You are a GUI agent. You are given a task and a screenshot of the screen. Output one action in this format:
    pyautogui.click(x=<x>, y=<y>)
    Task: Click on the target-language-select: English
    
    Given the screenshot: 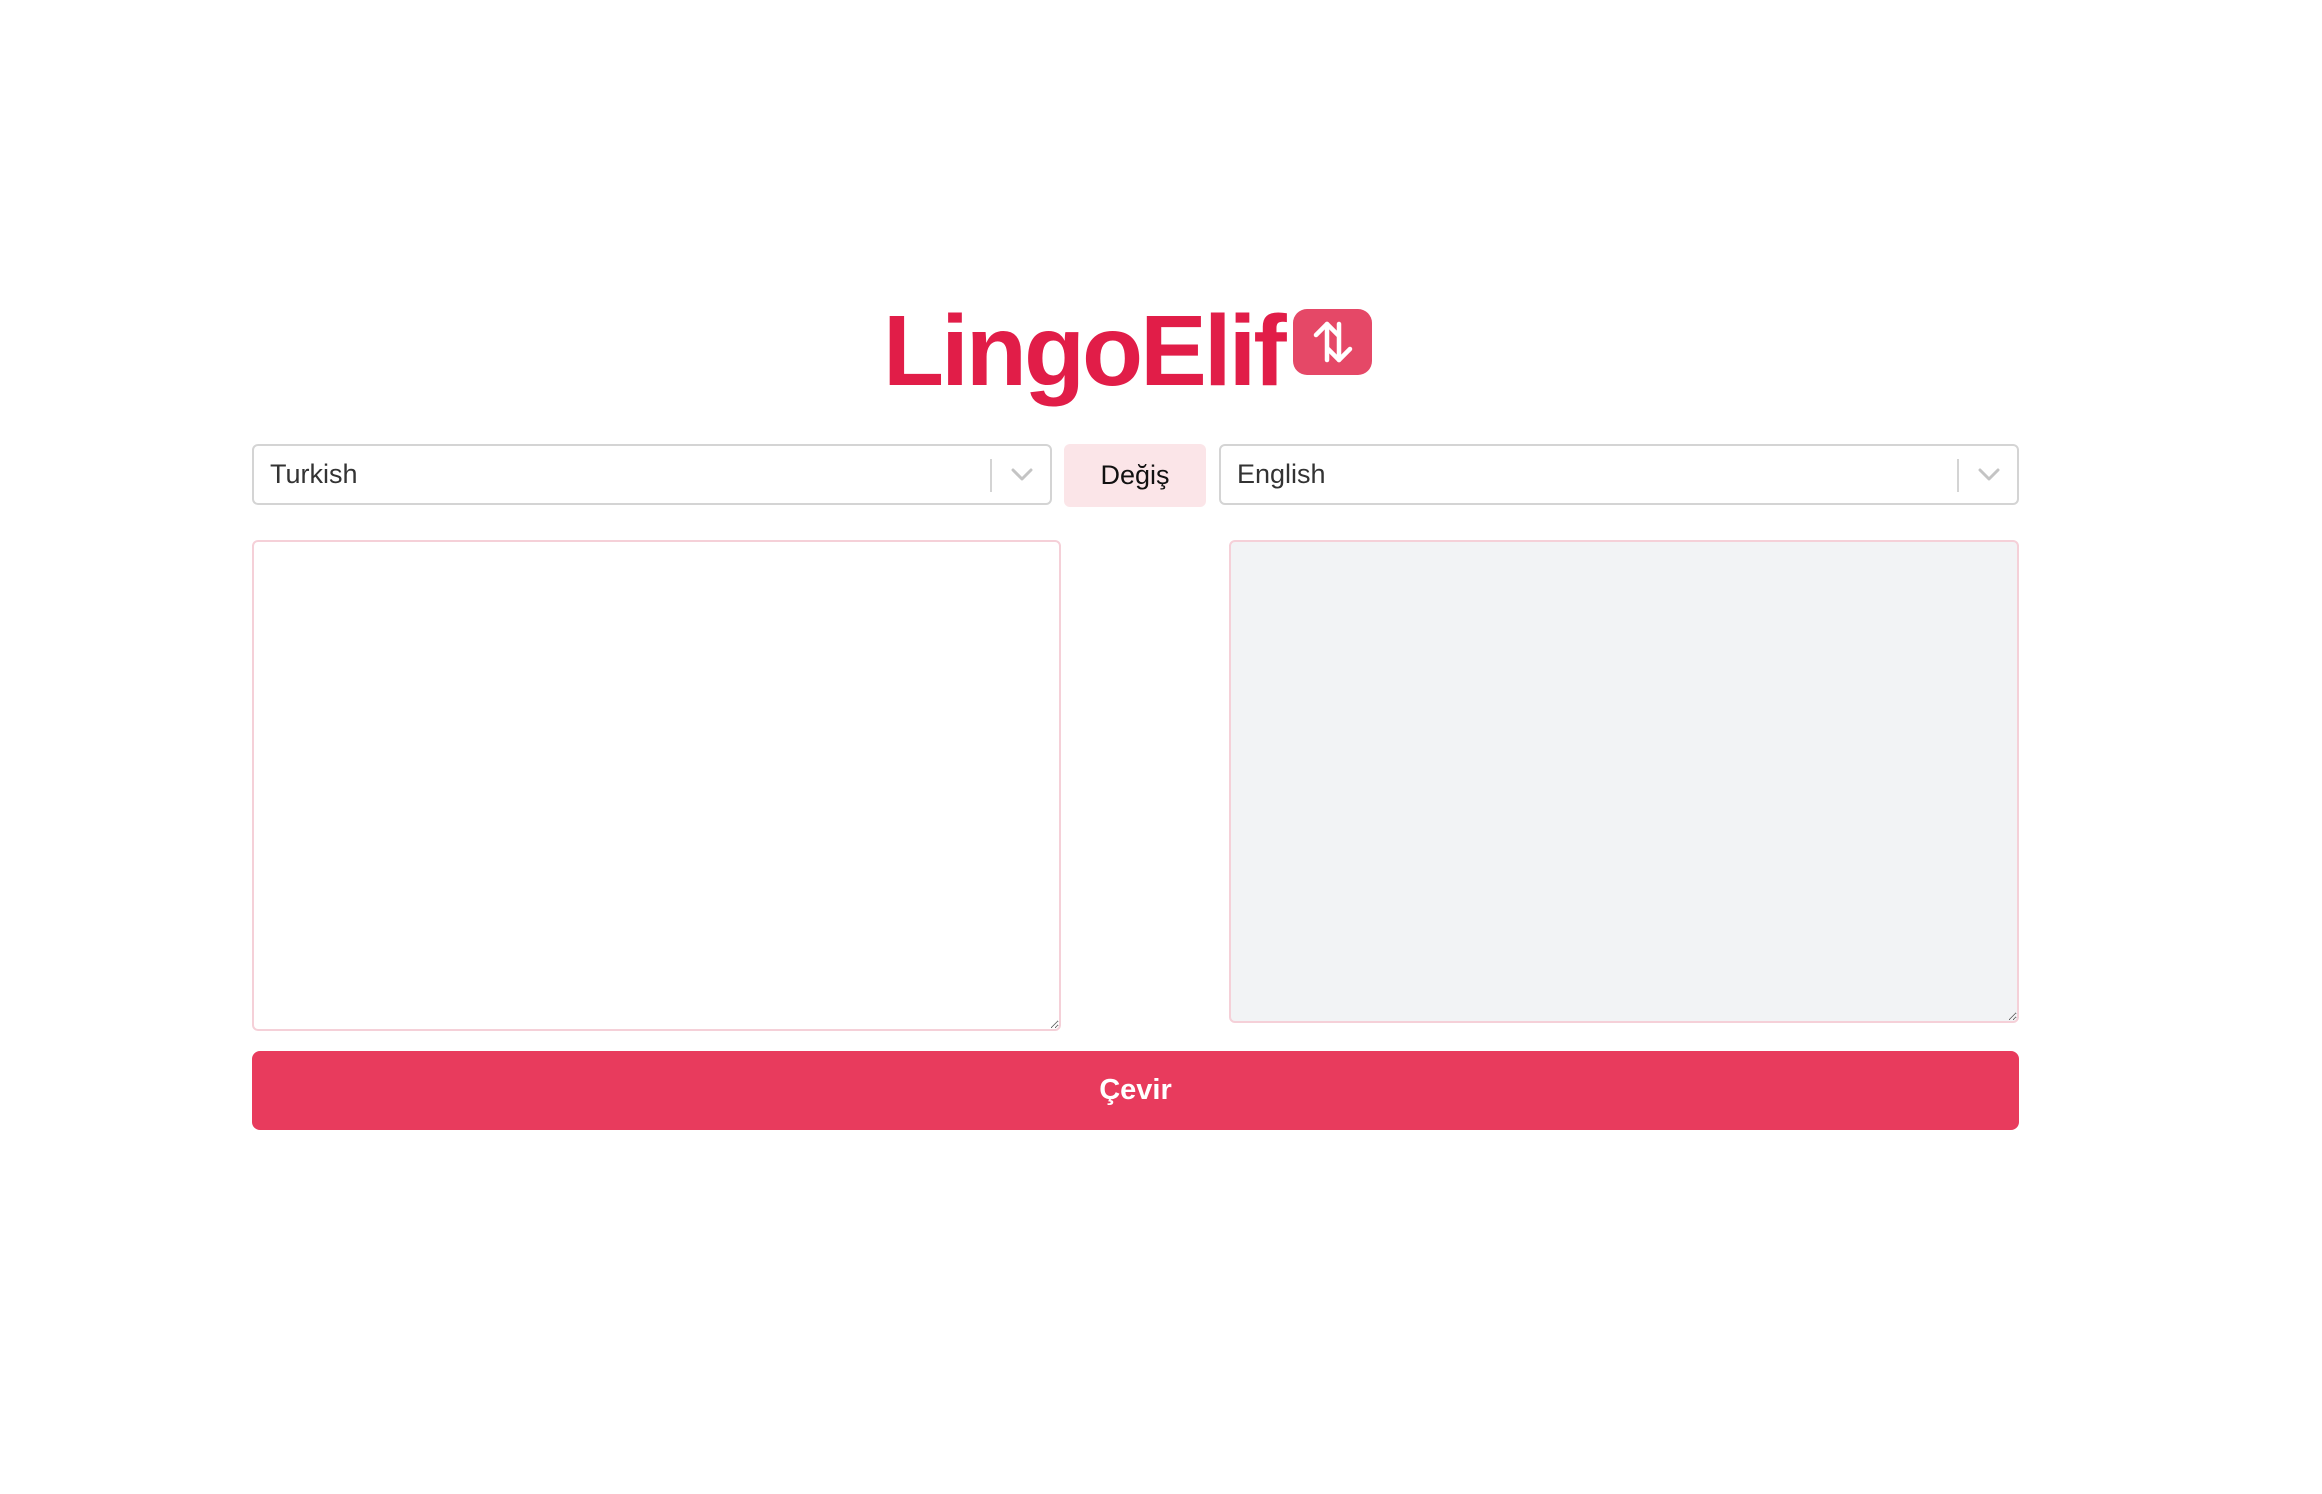 What is the action you would take?
    pyautogui.click(x=1619, y=474)
    